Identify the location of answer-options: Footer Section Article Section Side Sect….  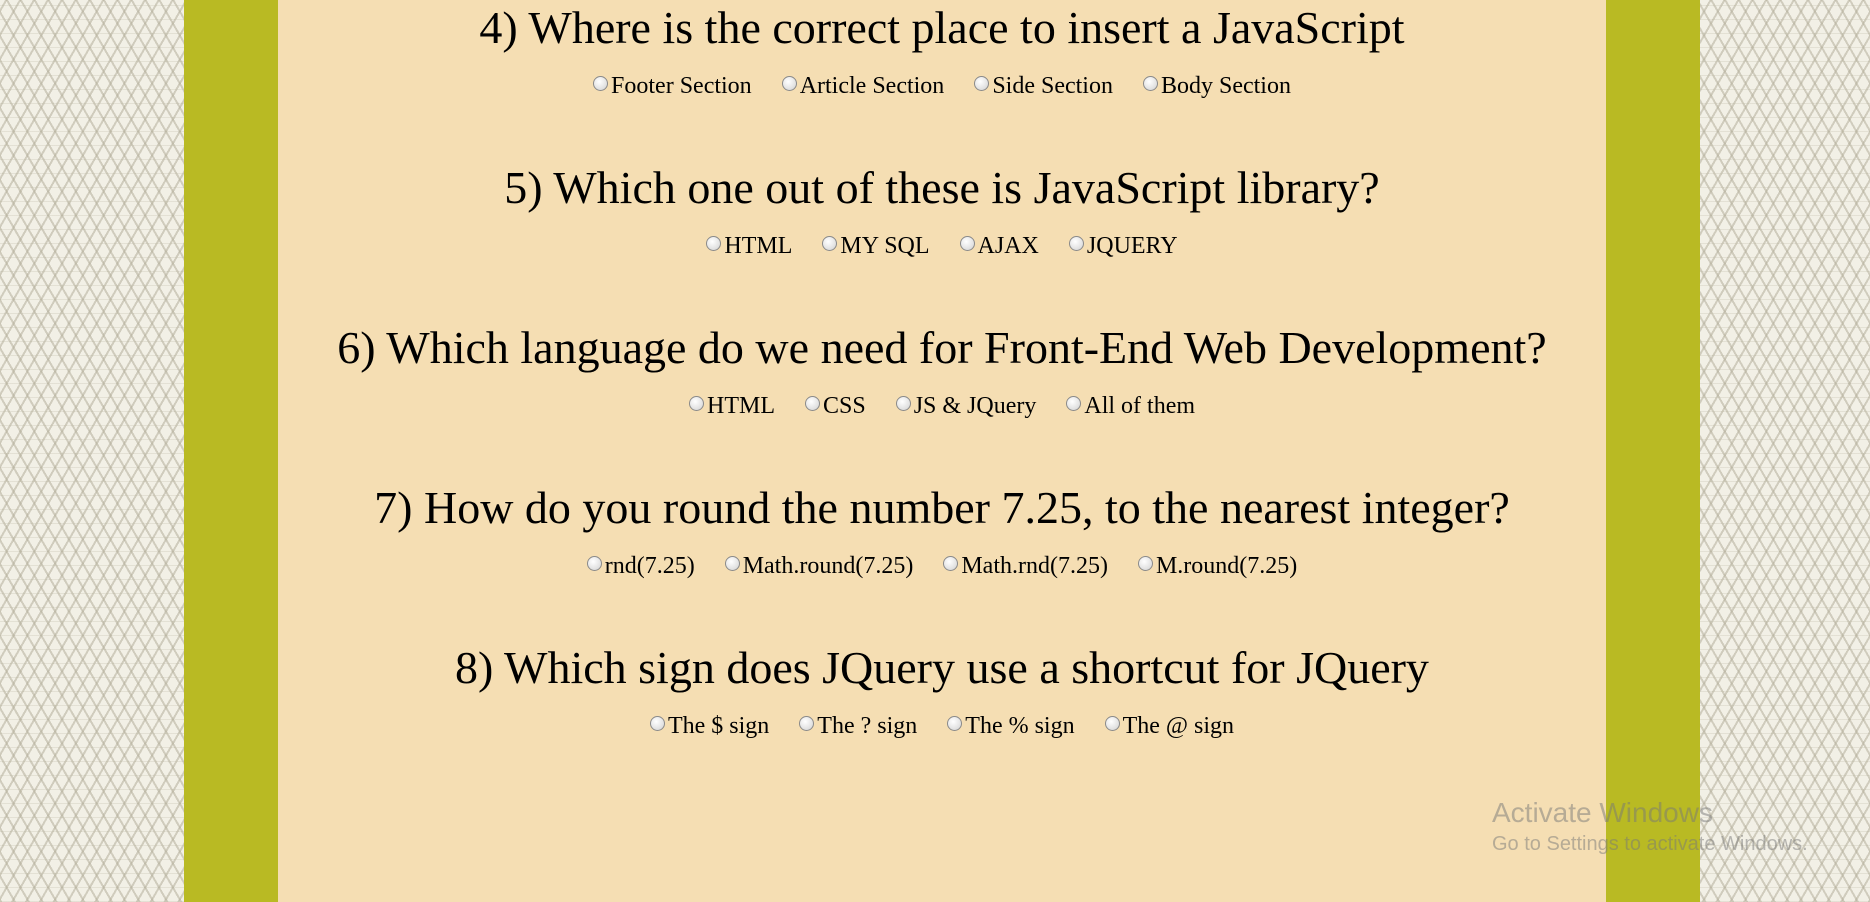
(942, 86).